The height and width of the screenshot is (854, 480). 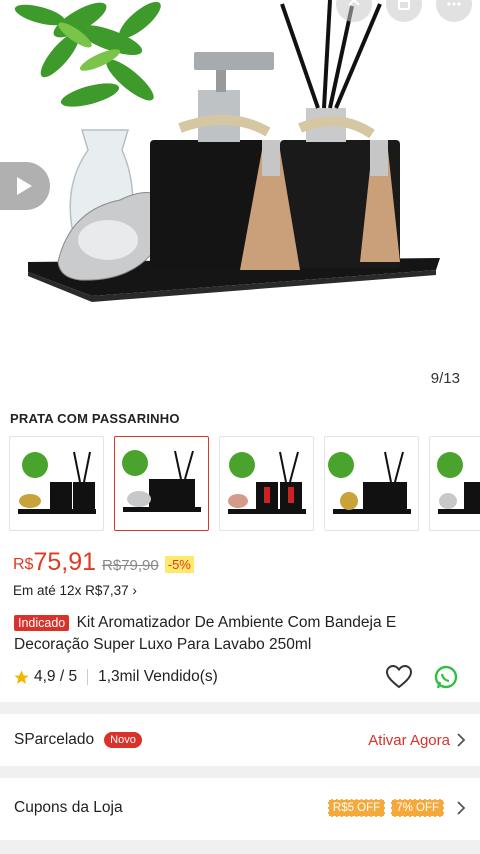 I want to click on installments-value: 12x R$7,37, so click(x=94, y=590).